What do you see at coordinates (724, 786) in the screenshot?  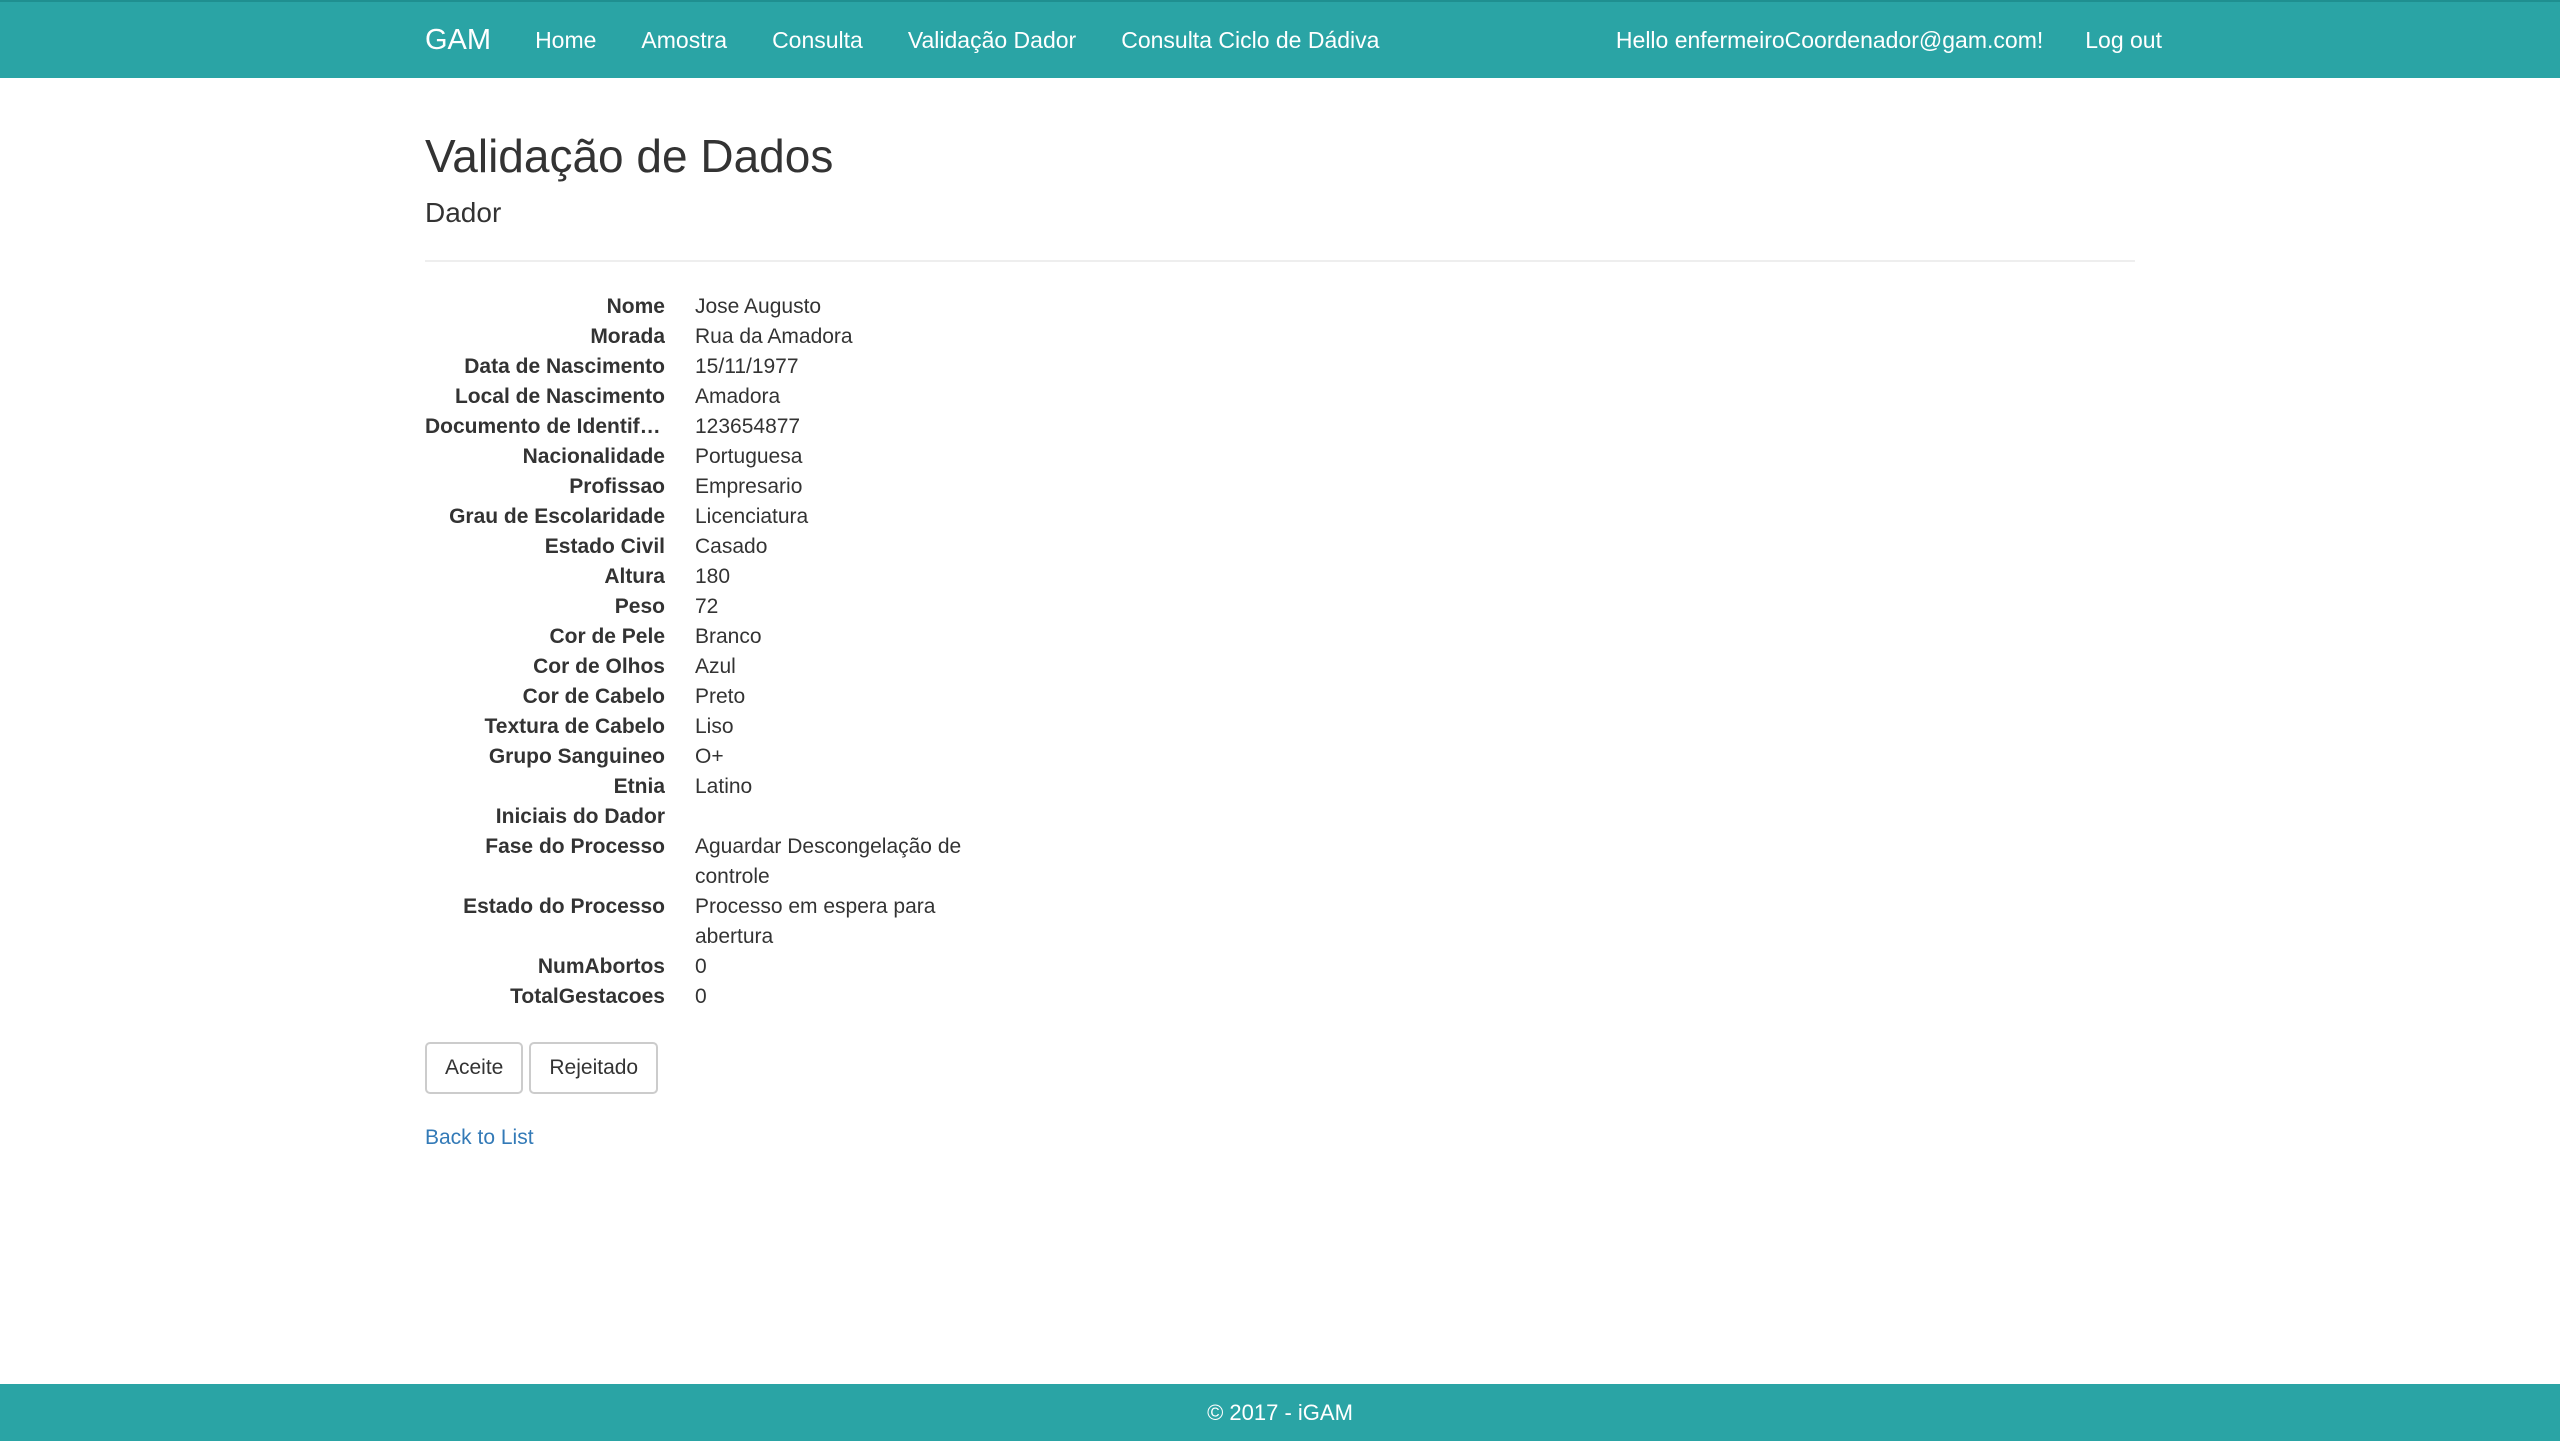 I see `detail-value: Latino` at bounding box center [724, 786].